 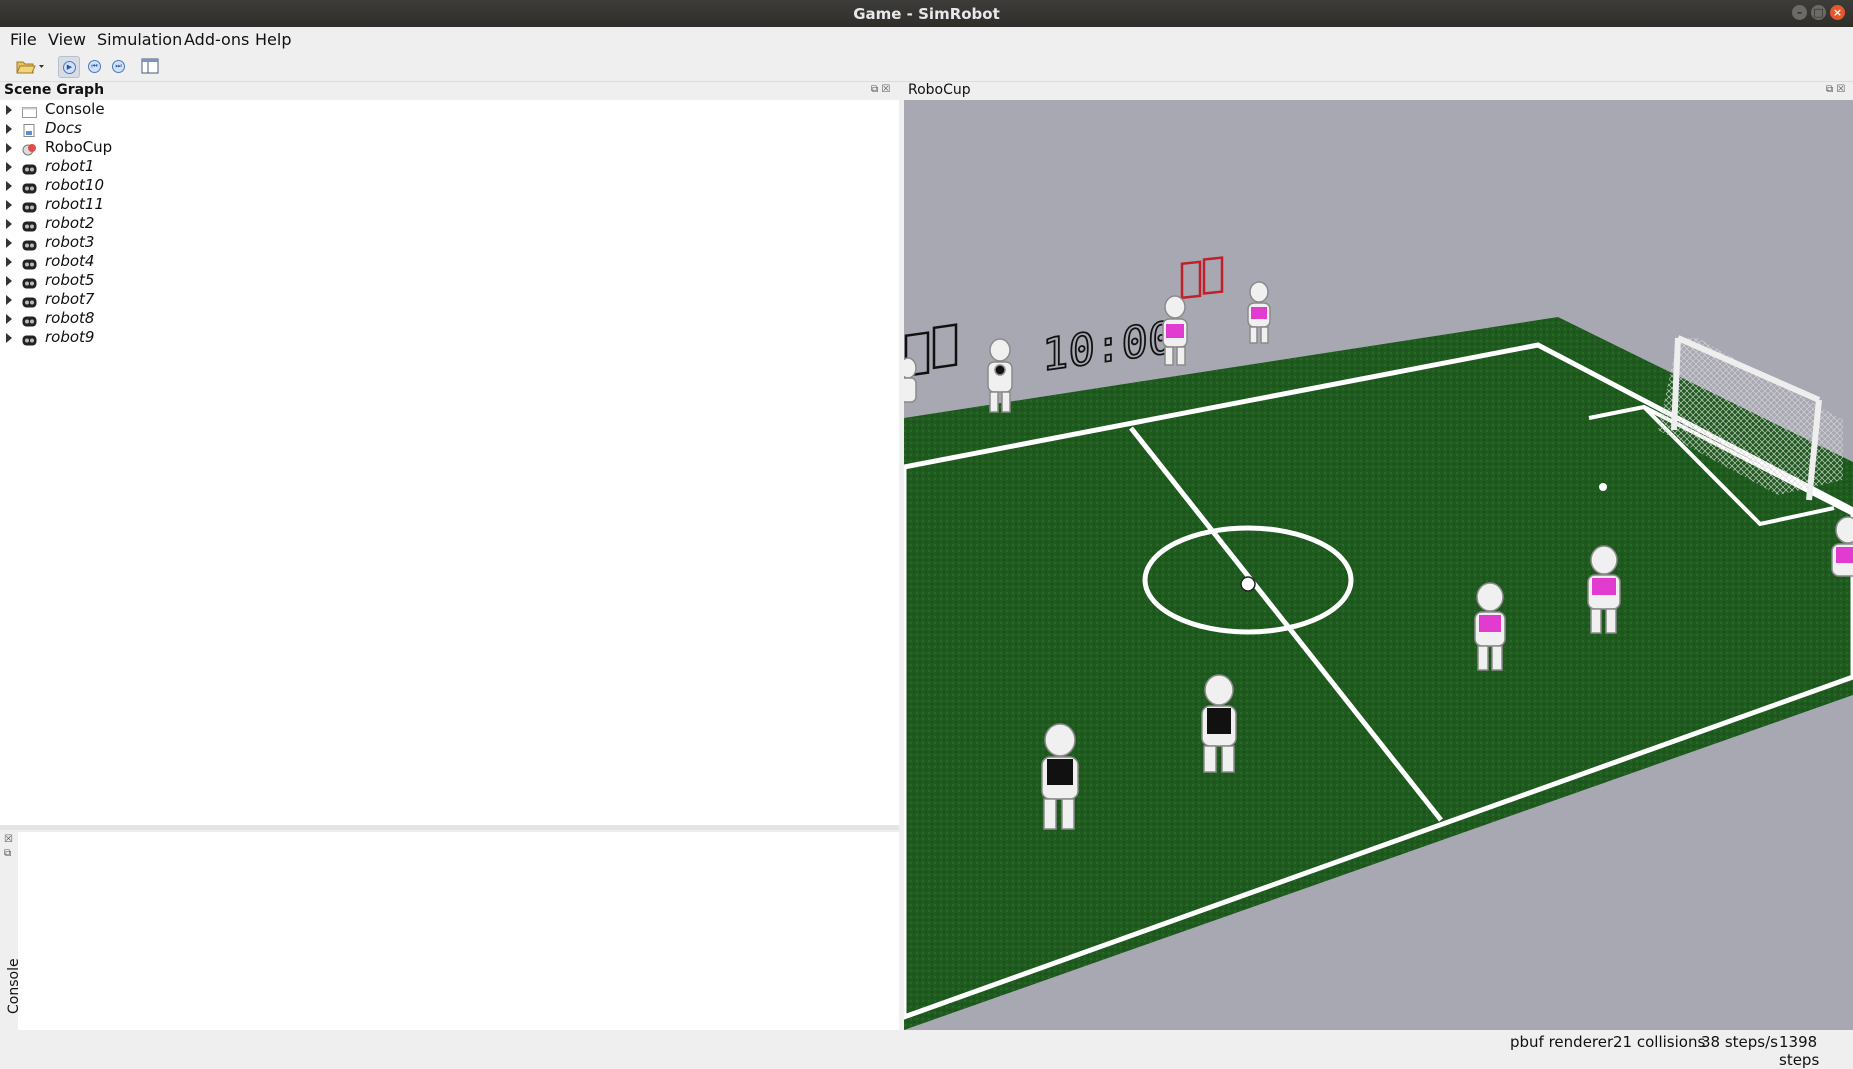 I want to click on tree-item-label: robot5, so click(x=70, y=280).